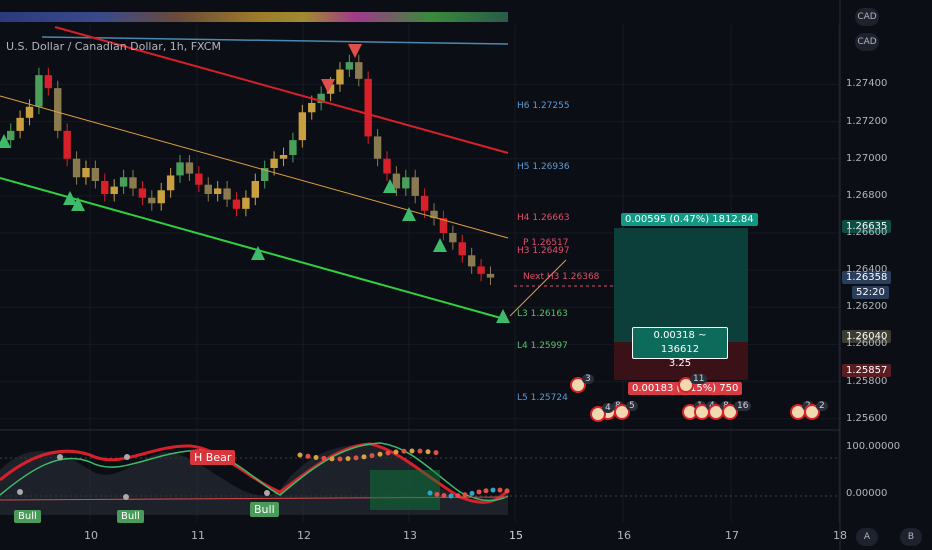  What do you see at coordinates (867, 121) in the screenshot?
I see `y-tick-label: 1.27200` at bounding box center [867, 121].